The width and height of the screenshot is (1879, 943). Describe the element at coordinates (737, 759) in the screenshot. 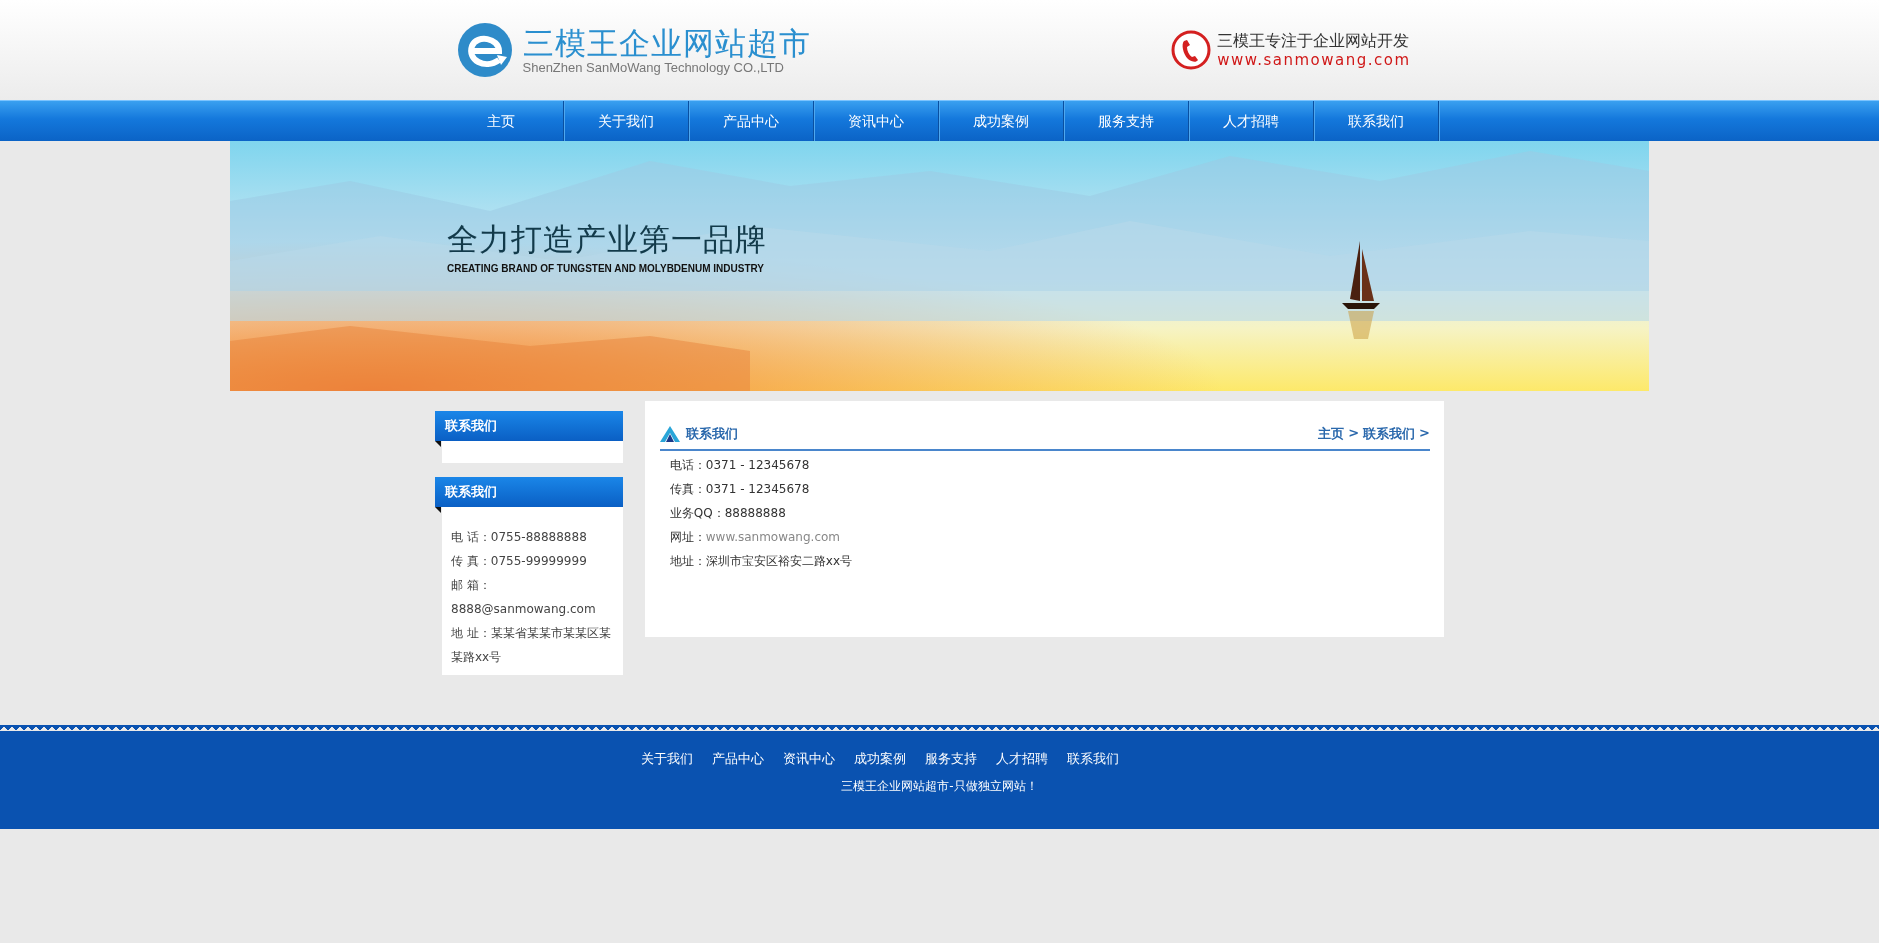

I see `footer-link: 产品中心` at that location.